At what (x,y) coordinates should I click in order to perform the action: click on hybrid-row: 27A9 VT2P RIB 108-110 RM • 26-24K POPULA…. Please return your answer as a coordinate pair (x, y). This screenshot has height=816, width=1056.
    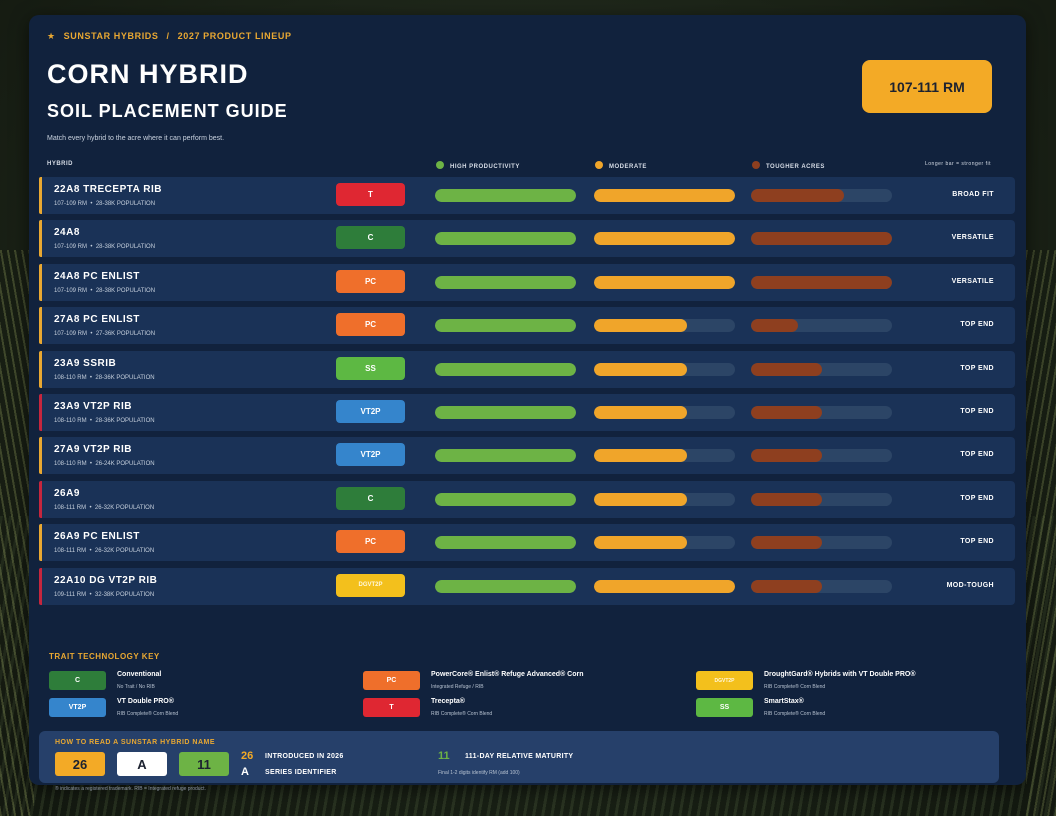
    Looking at the image, I should click on (527, 456).